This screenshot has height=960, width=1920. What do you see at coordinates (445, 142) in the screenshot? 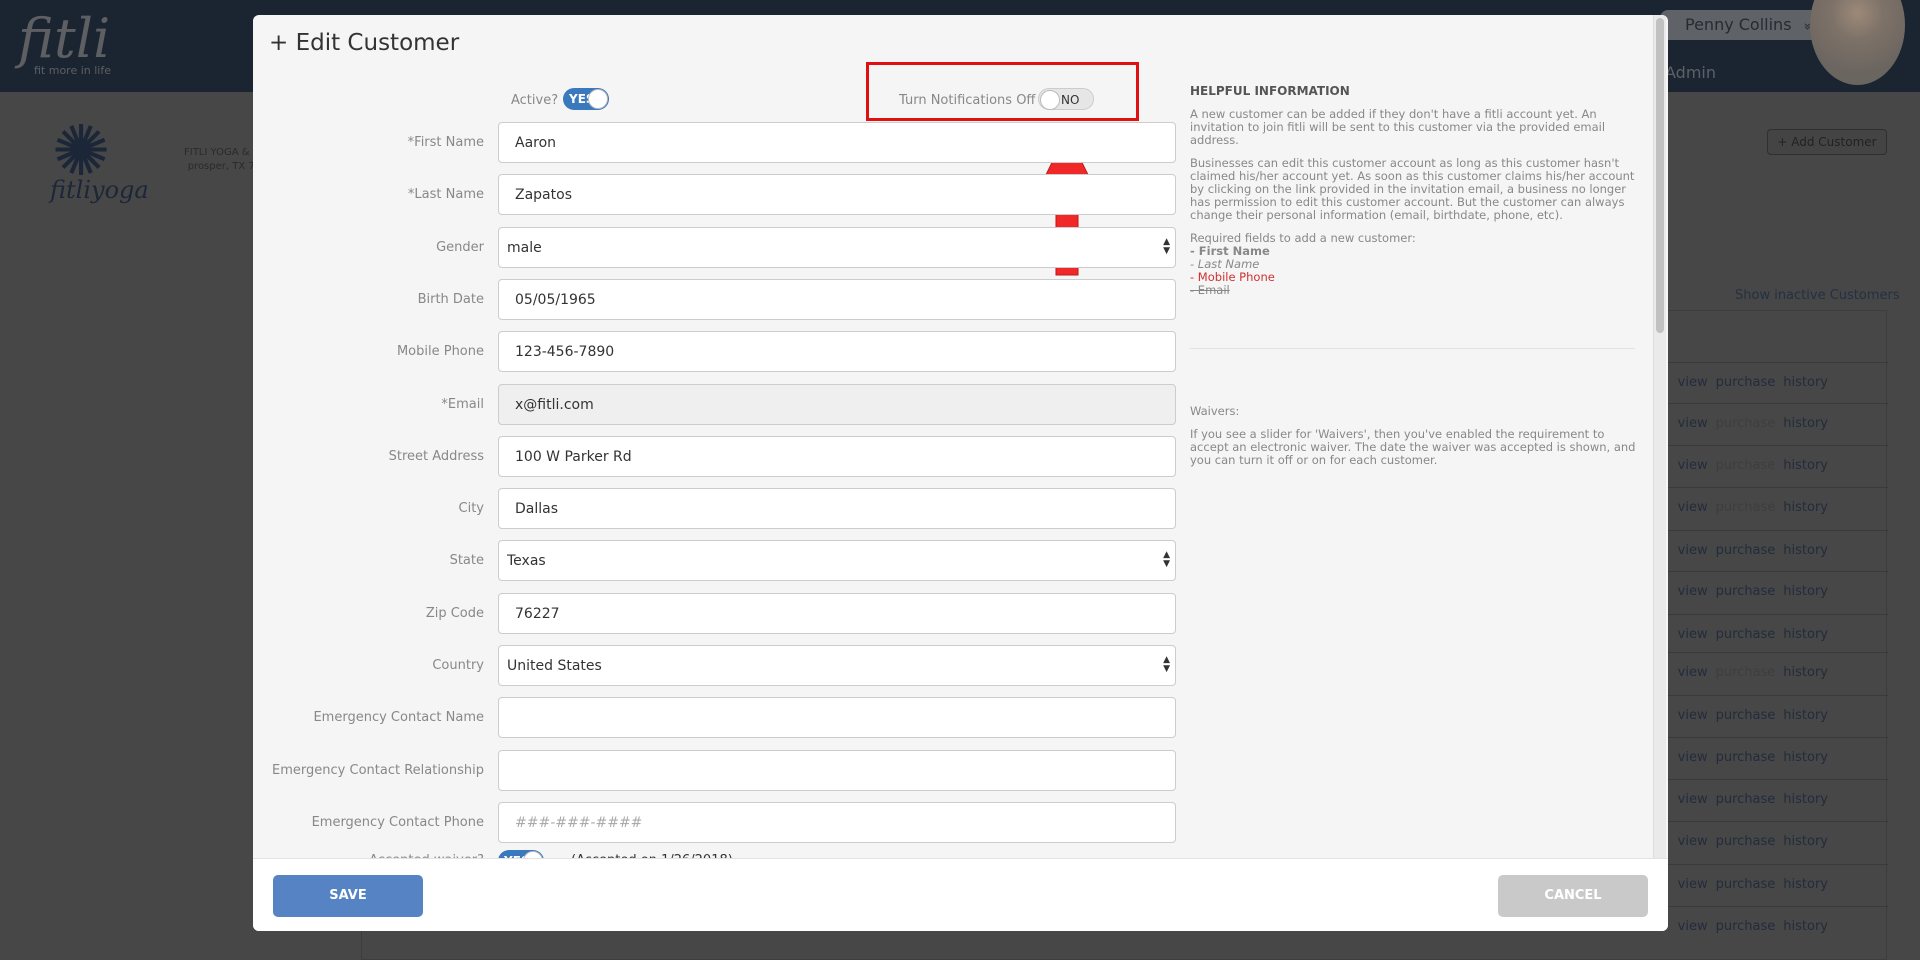
I see `field-label: *First Name` at bounding box center [445, 142].